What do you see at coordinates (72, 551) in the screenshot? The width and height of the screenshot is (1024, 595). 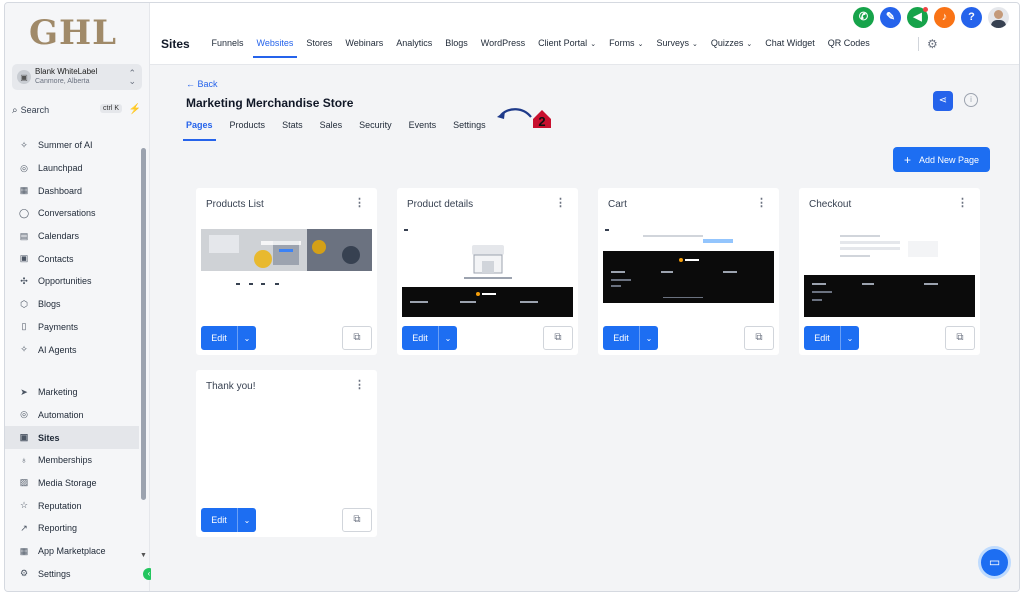 I see `sidebar-item-app-marketplace: ▦ App Marketplace` at bounding box center [72, 551].